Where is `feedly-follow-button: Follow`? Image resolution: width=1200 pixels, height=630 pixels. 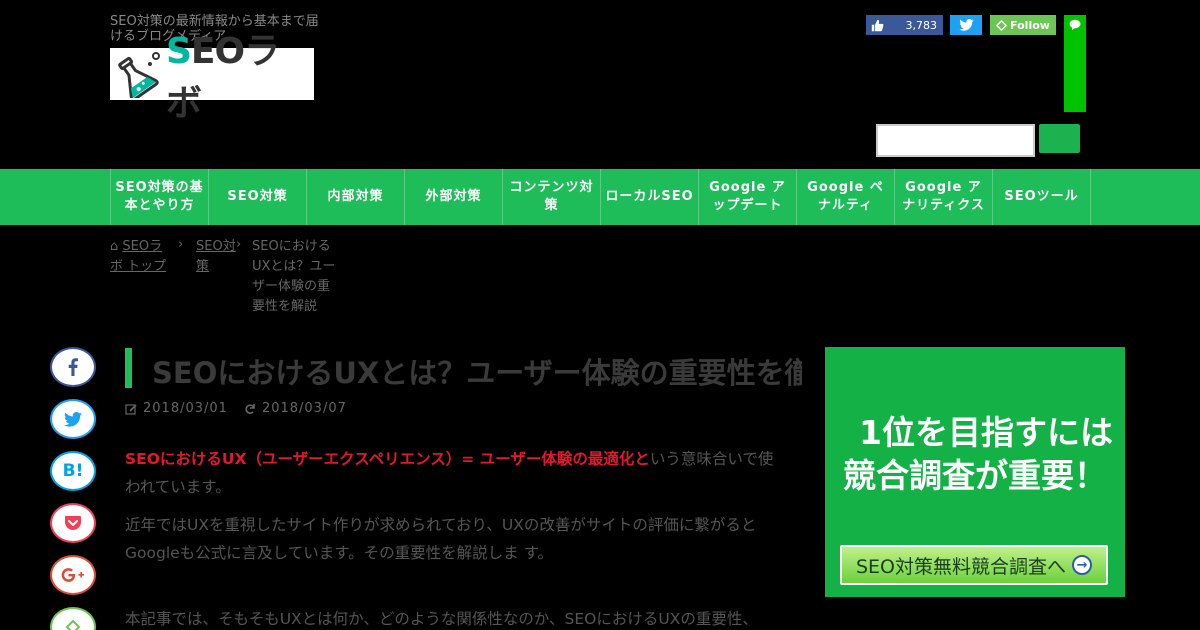 feedly-follow-button: Follow is located at coordinates (1023, 25).